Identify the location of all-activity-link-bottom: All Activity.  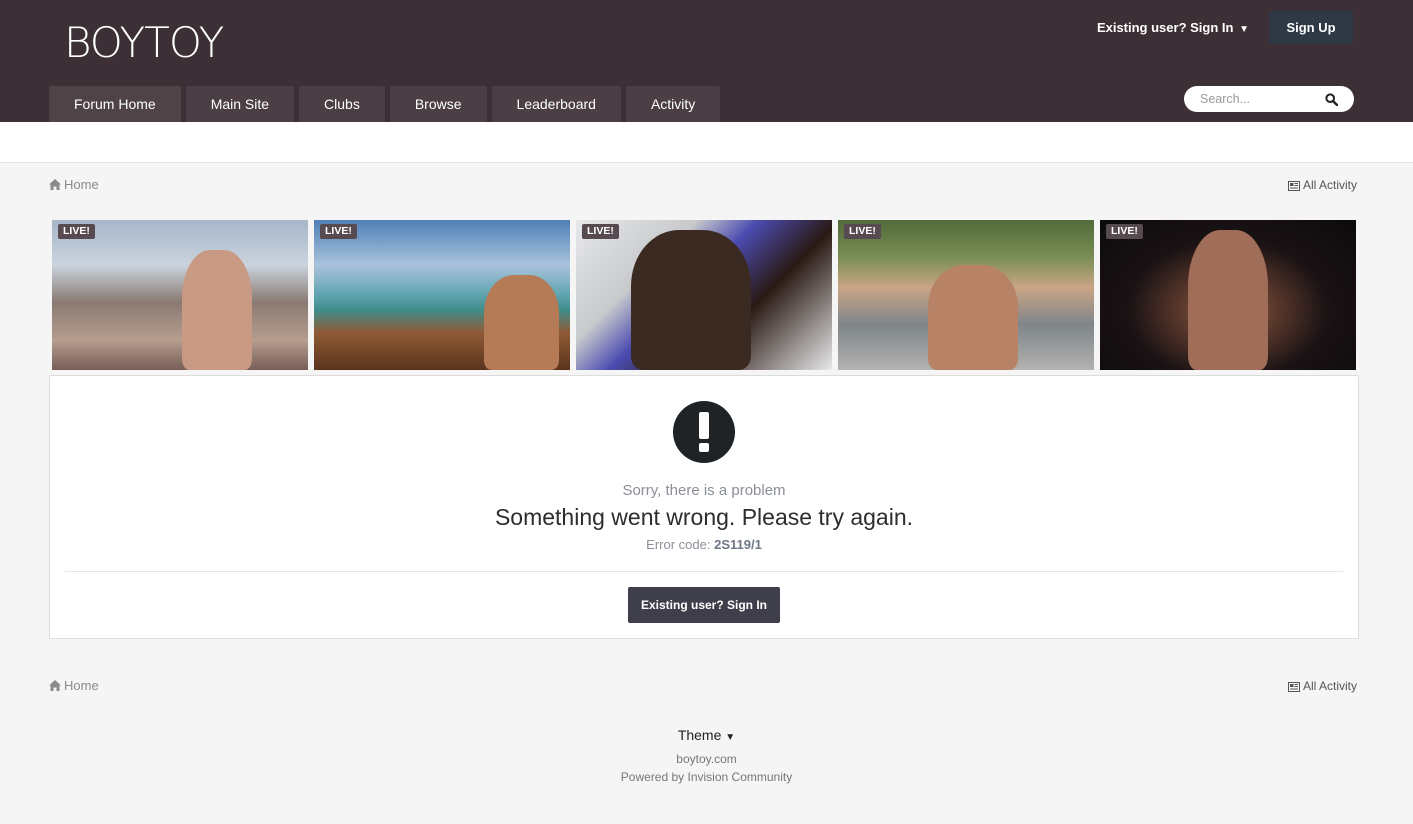
(1322, 686).